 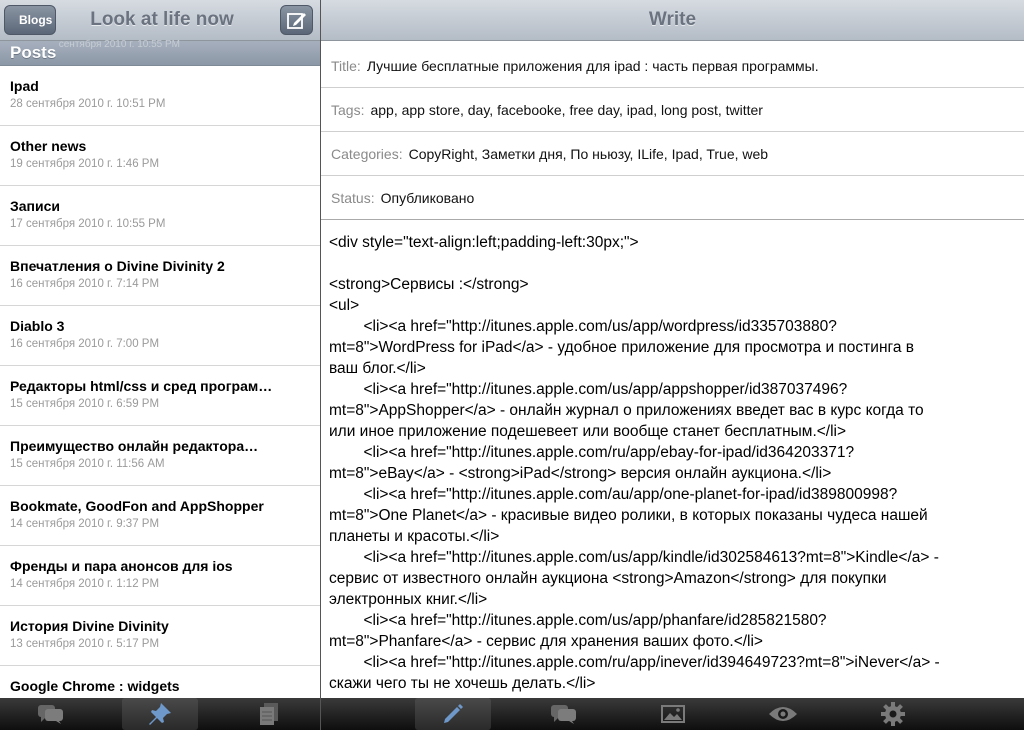 I want to click on post-date: 14 сентября 2010 г. 9:37 PM, so click(x=85, y=524).